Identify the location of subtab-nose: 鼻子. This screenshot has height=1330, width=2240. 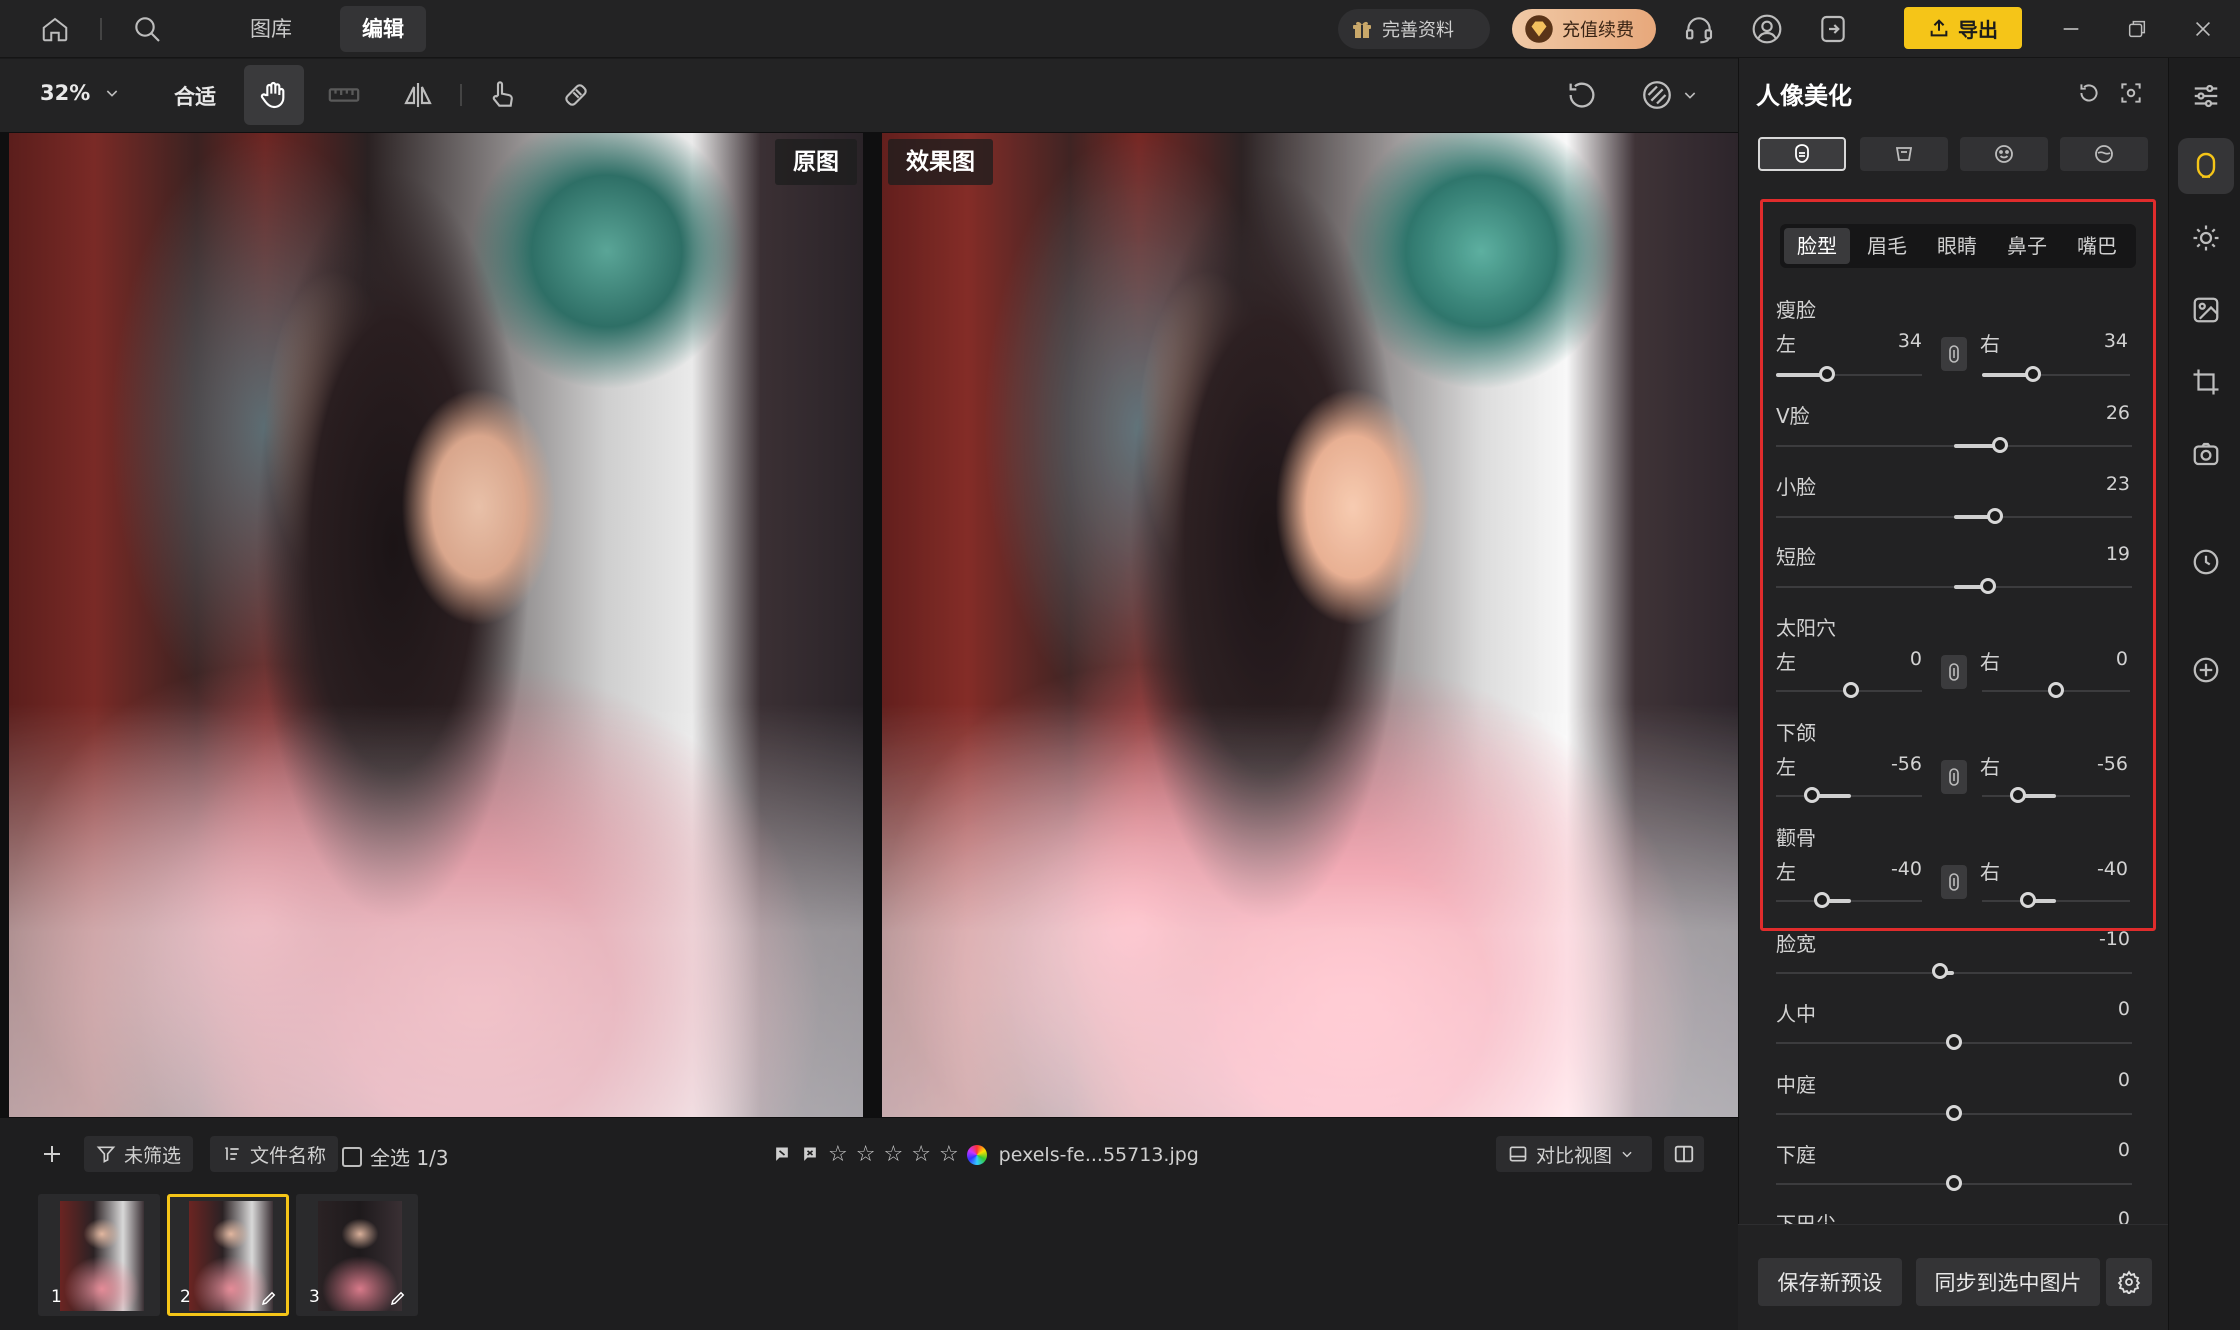
(2027, 246).